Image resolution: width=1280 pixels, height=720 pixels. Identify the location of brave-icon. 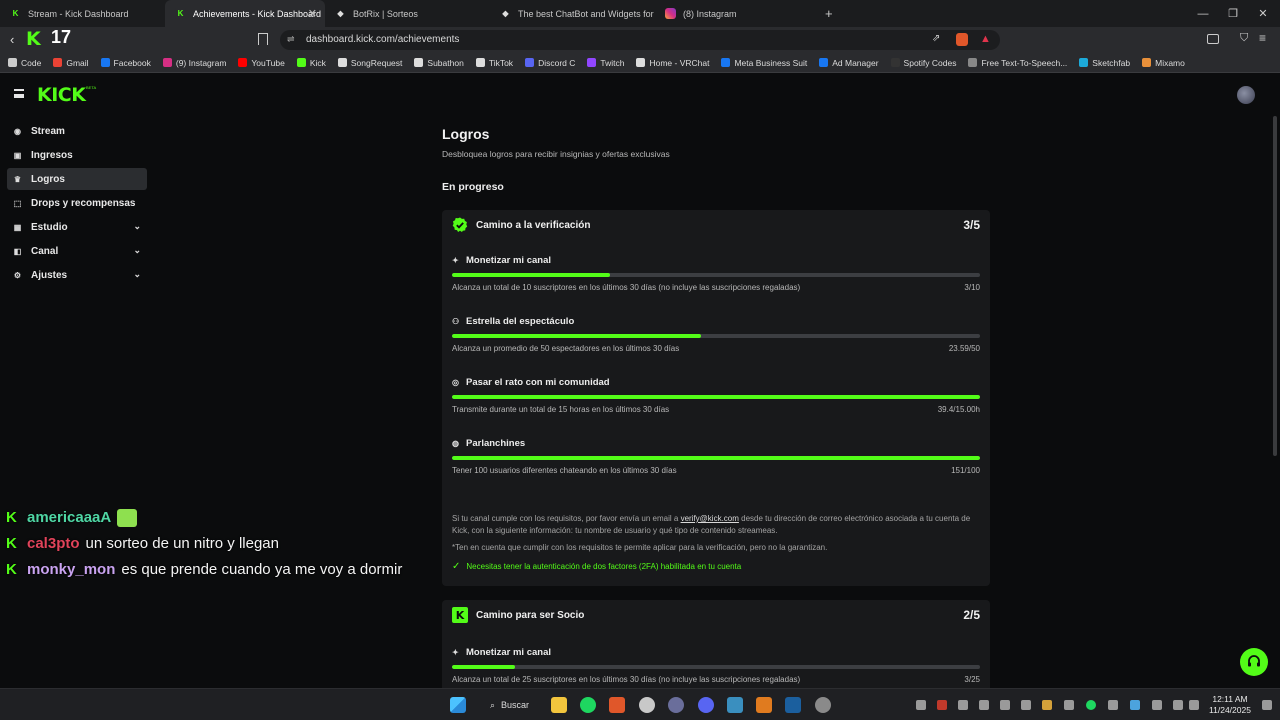
(617, 705).